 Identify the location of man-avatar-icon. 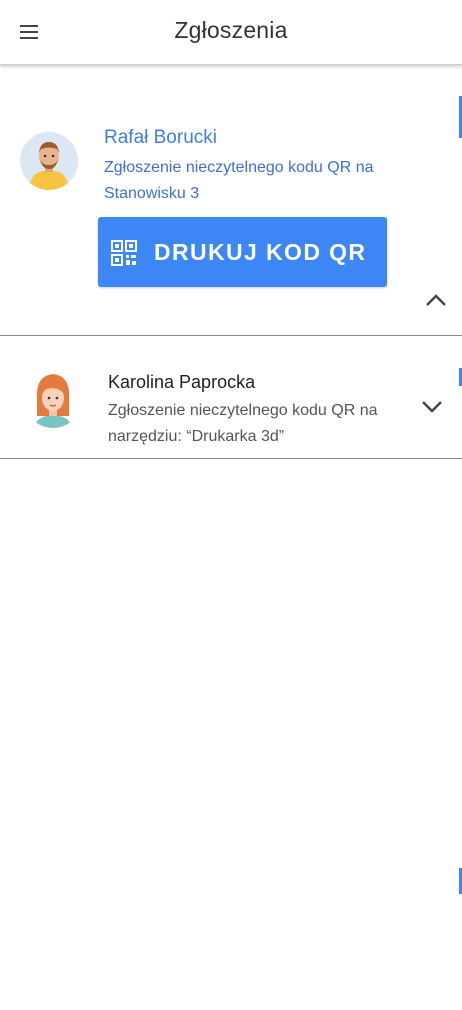
(49, 161).